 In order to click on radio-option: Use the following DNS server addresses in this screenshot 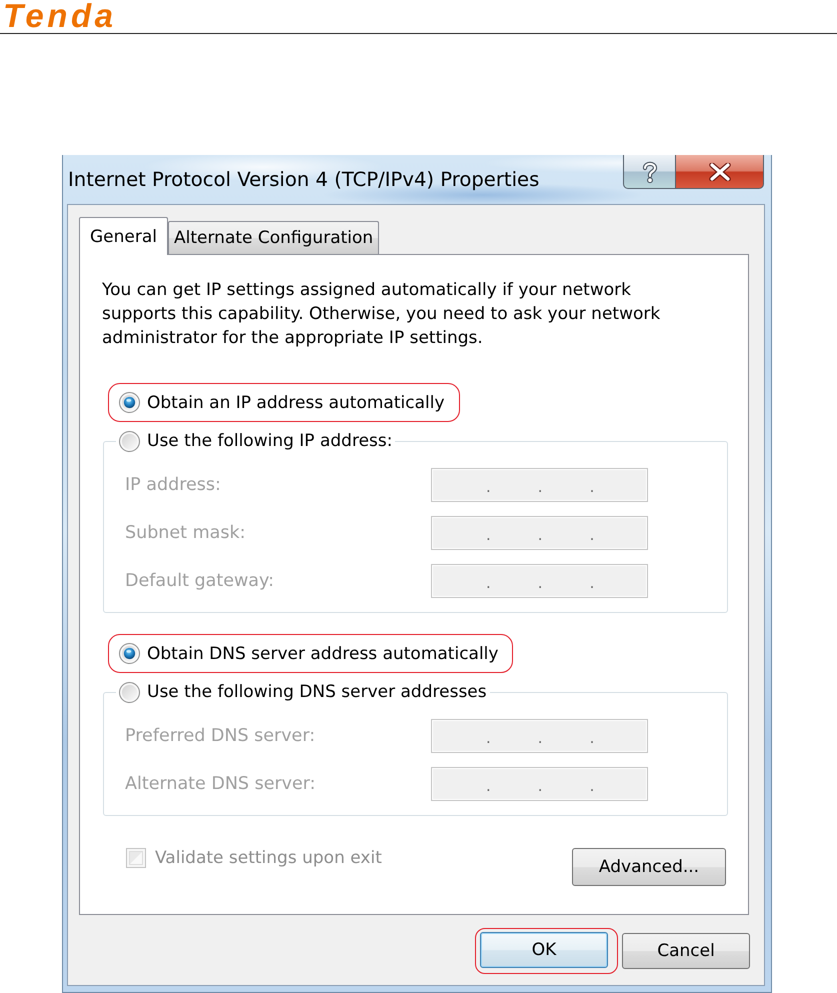, I will do `click(303, 692)`.